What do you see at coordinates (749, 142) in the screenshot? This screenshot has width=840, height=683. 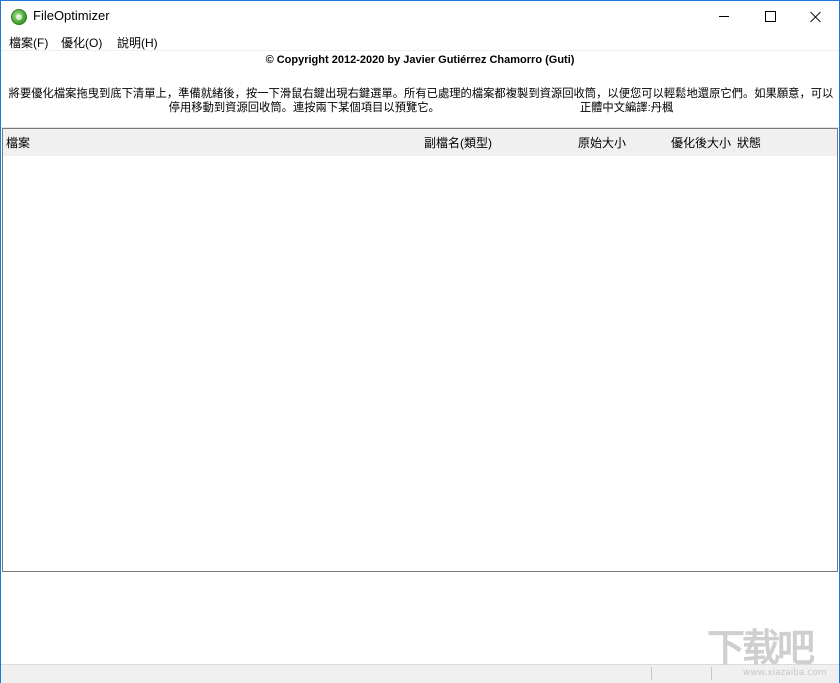 I see `column-header-status: 狀態` at bounding box center [749, 142].